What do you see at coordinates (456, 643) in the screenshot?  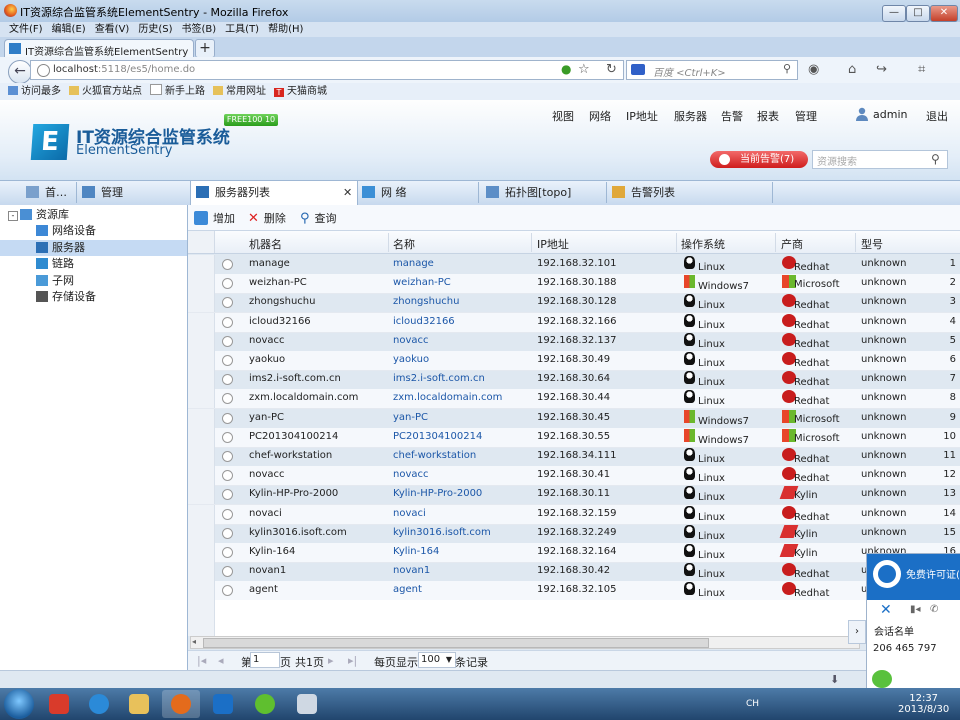 I see `scrollbar-thumb` at bounding box center [456, 643].